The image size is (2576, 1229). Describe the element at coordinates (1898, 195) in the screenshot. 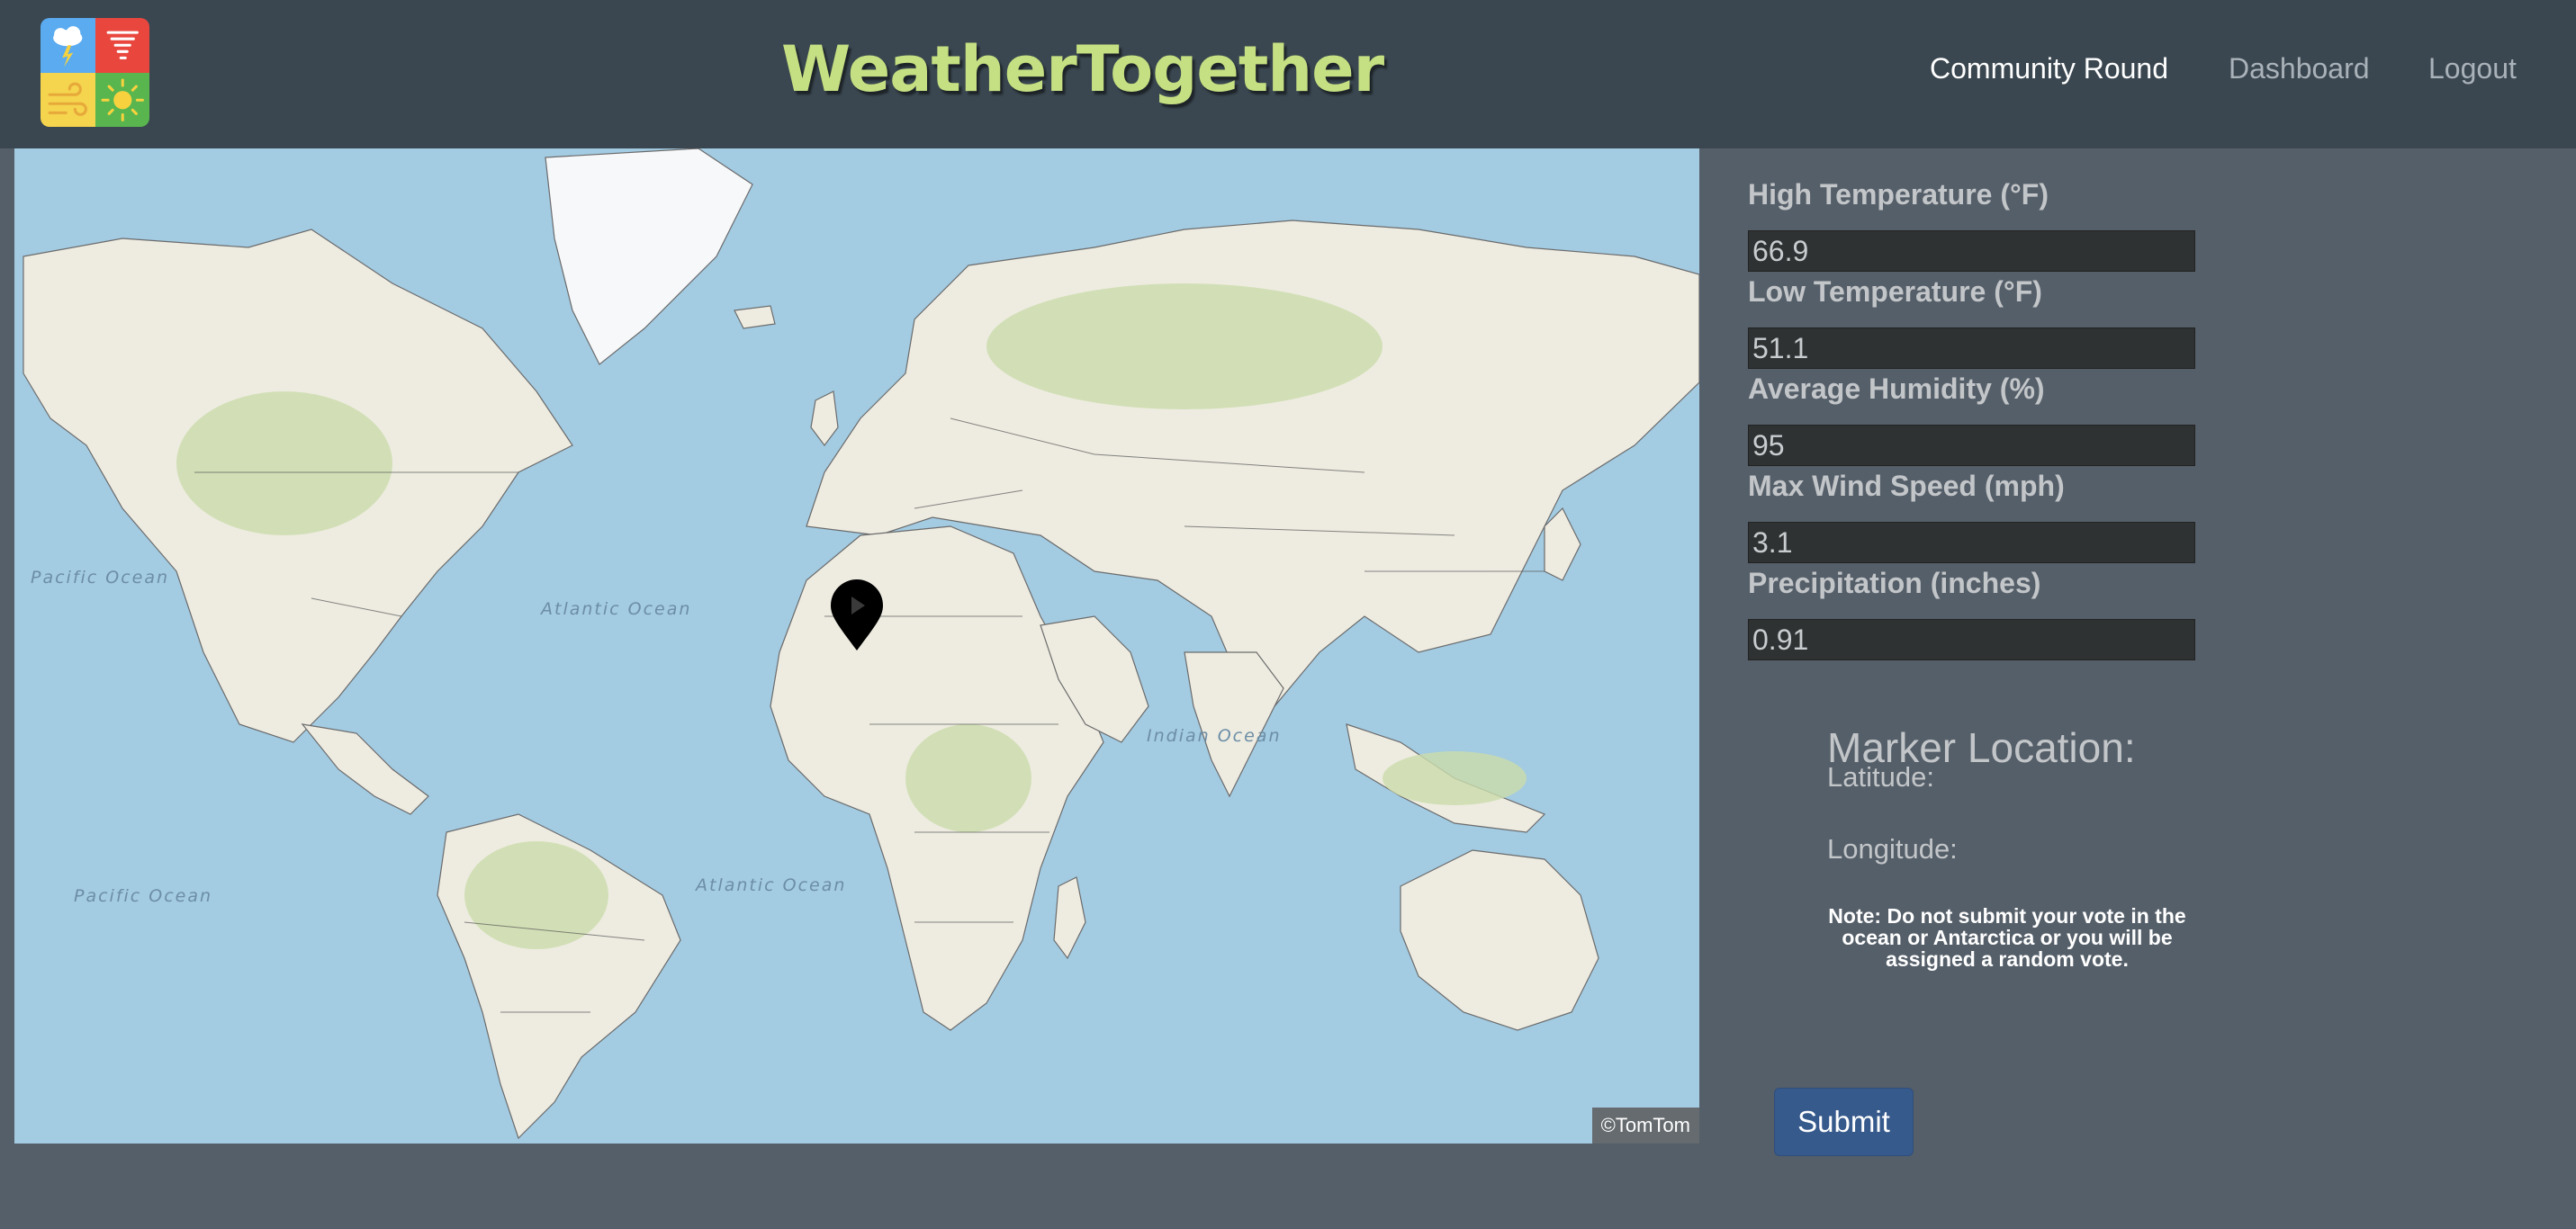

I see `high-temp-label: High Temperature (°F)` at that location.